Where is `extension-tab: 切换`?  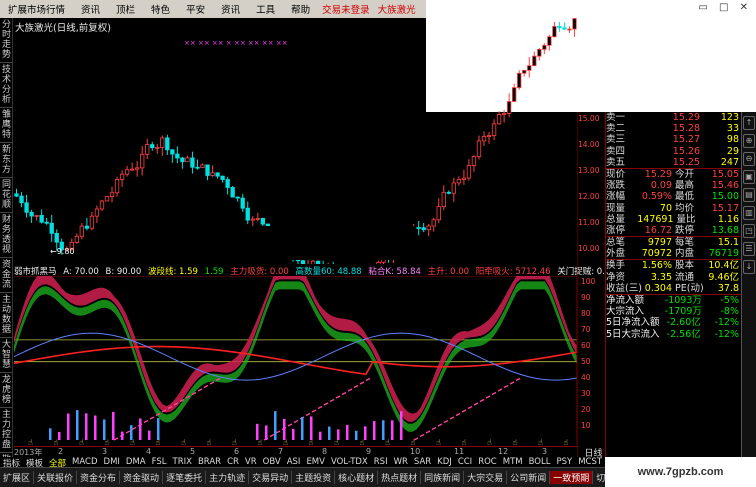
extension-tab: 切换 is located at coordinates (599, 477).